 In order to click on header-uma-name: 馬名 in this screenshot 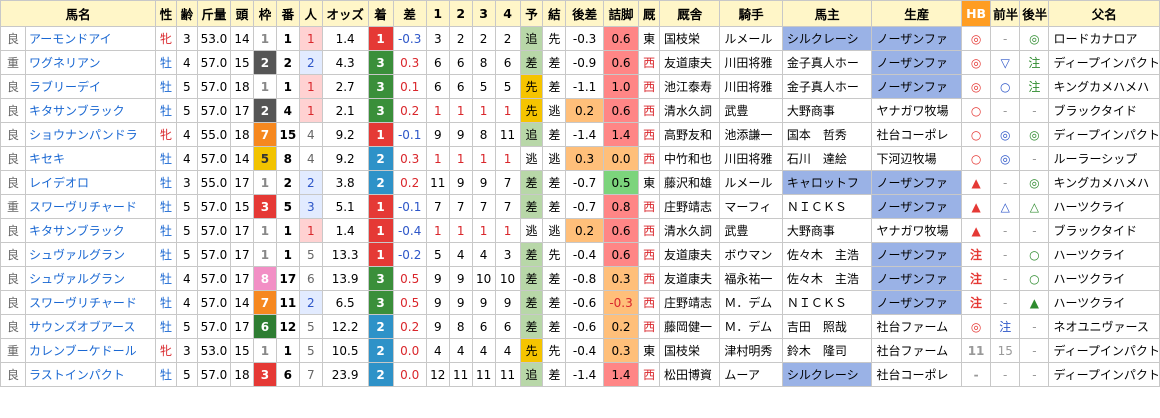, I will do `click(78, 13)`.